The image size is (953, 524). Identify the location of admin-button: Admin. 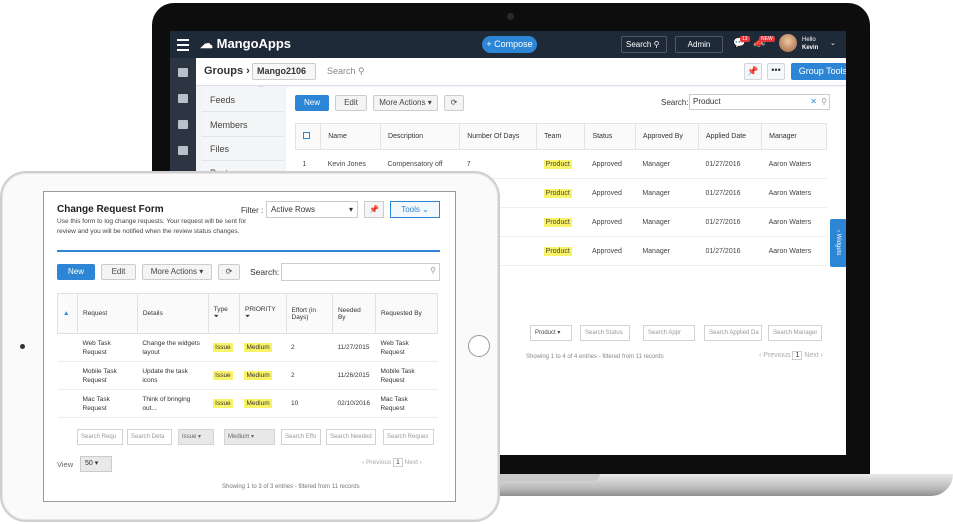
(699, 44).